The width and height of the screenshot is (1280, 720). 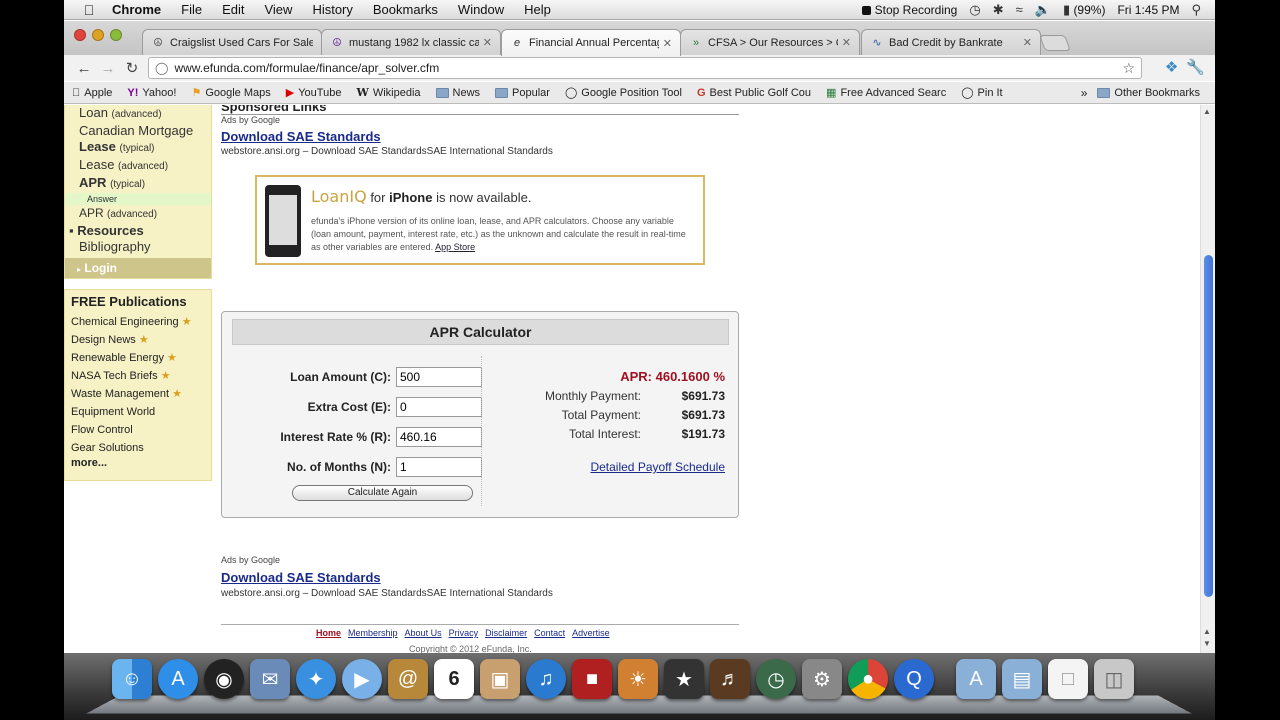 What do you see at coordinates (116, 35) in the screenshot?
I see `zoom-window-button` at bounding box center [116, 35].